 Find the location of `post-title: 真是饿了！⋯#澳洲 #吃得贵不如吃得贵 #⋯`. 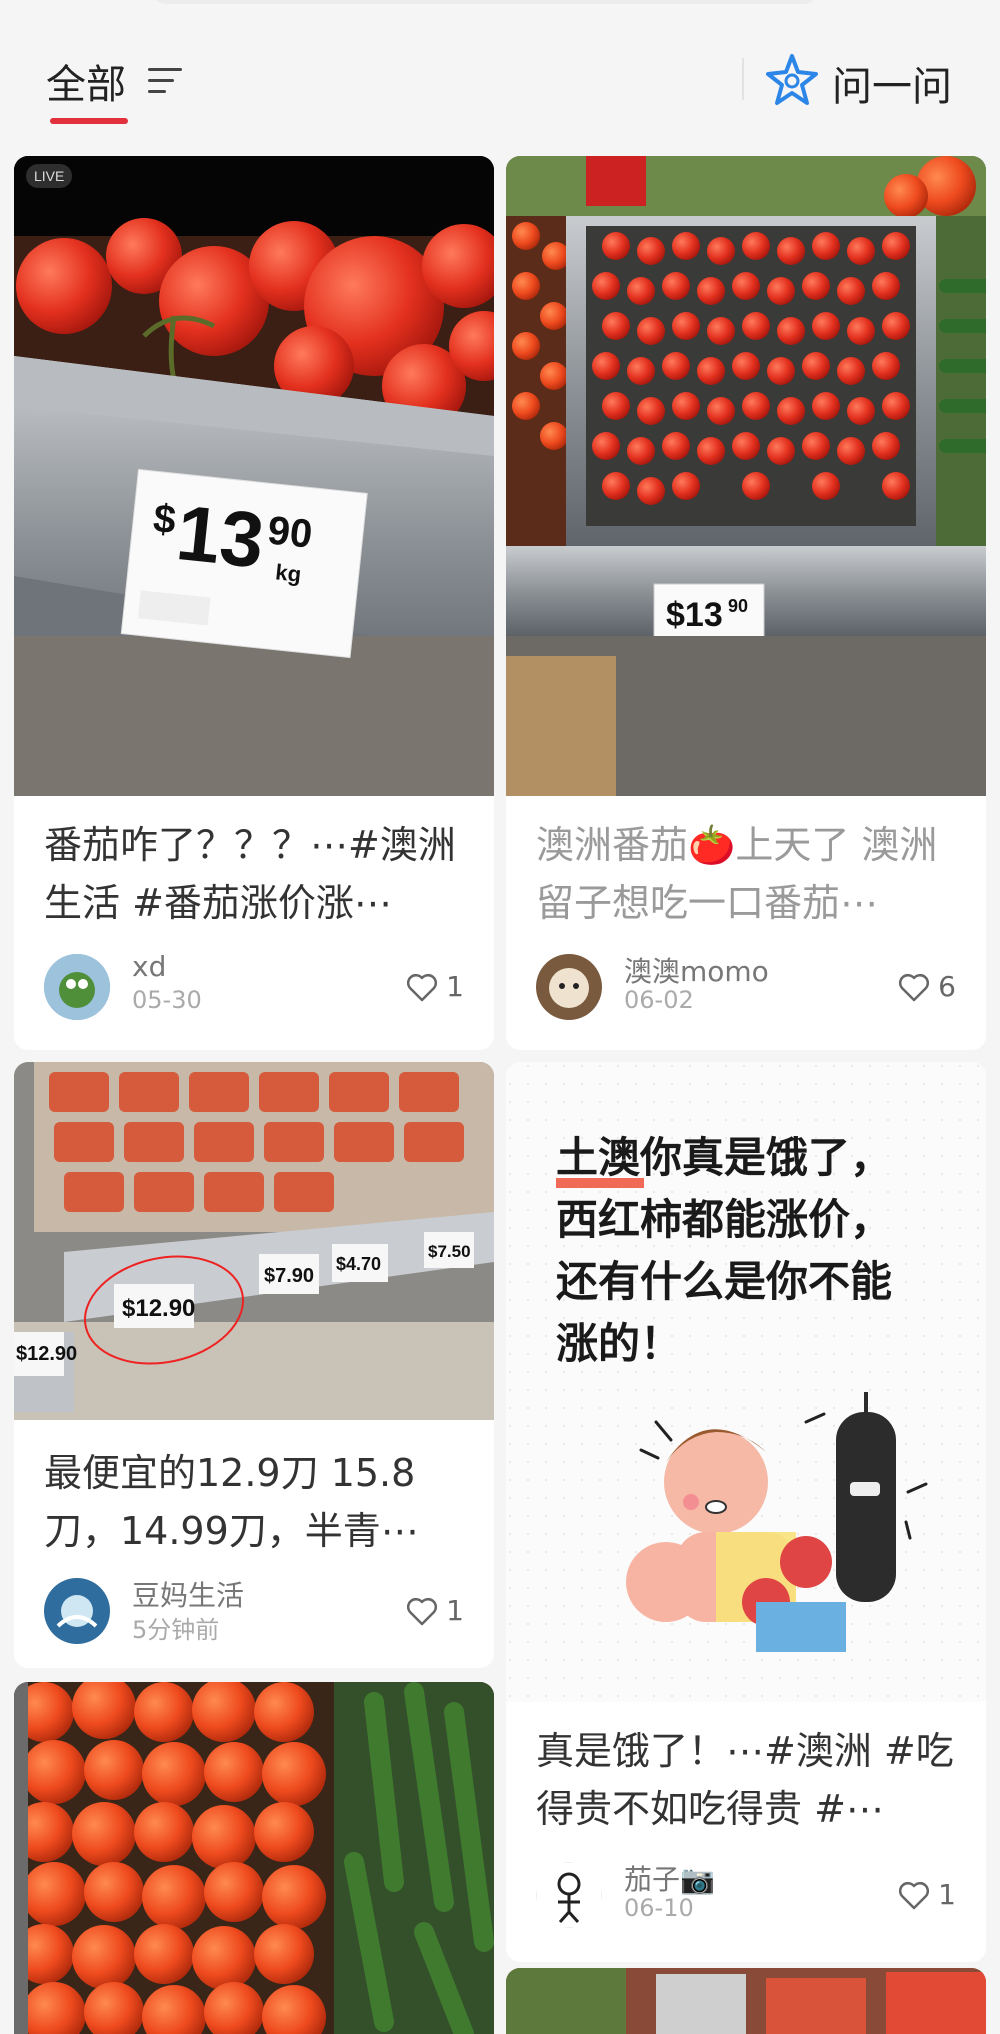

post-title: 真是饿了！⋯#澳洲 #吃得贵不如吃得贵 #⋯ is located at coordinates (748, 1780).